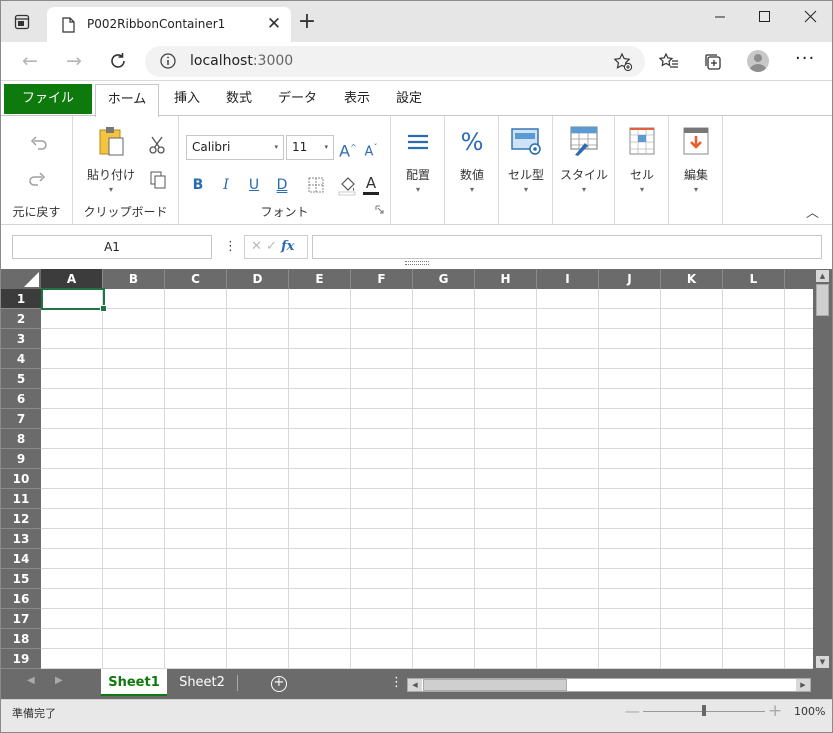  Describe the element at coordinates (444, 279) in the screenshot. I see `column-header-g: G` at that location.